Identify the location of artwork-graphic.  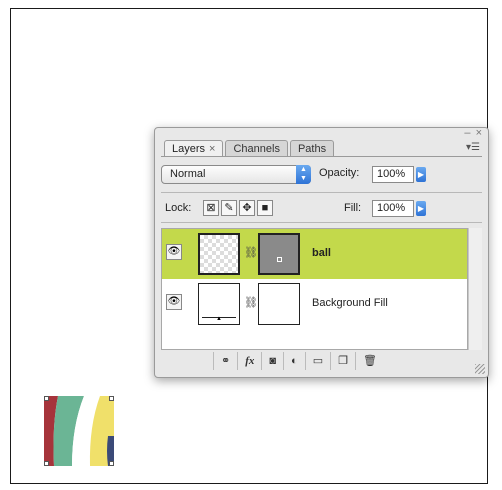
(79, 431).